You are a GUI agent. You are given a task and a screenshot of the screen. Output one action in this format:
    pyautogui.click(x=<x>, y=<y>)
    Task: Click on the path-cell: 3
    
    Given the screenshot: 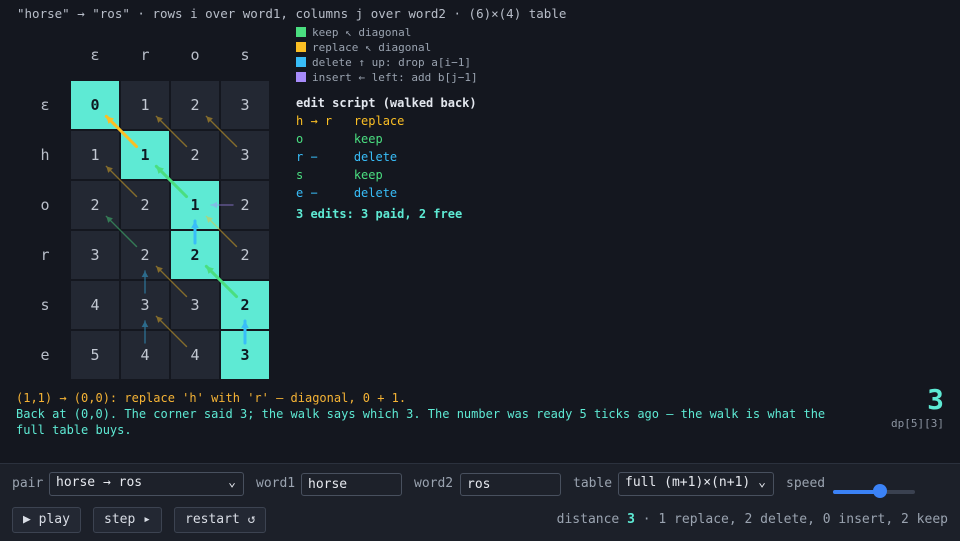 What is the action you would take?
    pyautogui.click(x=245, y=355)
    